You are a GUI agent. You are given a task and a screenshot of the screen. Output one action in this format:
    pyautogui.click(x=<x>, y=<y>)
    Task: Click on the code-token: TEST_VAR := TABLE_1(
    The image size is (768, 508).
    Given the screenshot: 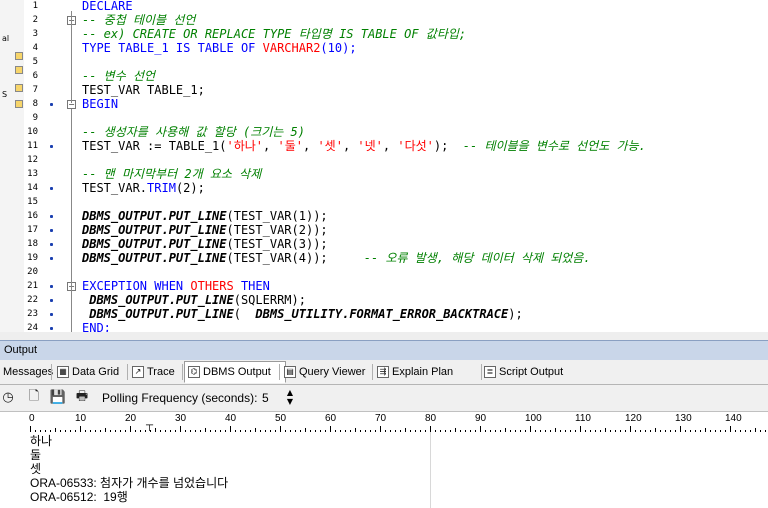 What is the action you would take?
    pyautogui.click(x=154, y=146)
    